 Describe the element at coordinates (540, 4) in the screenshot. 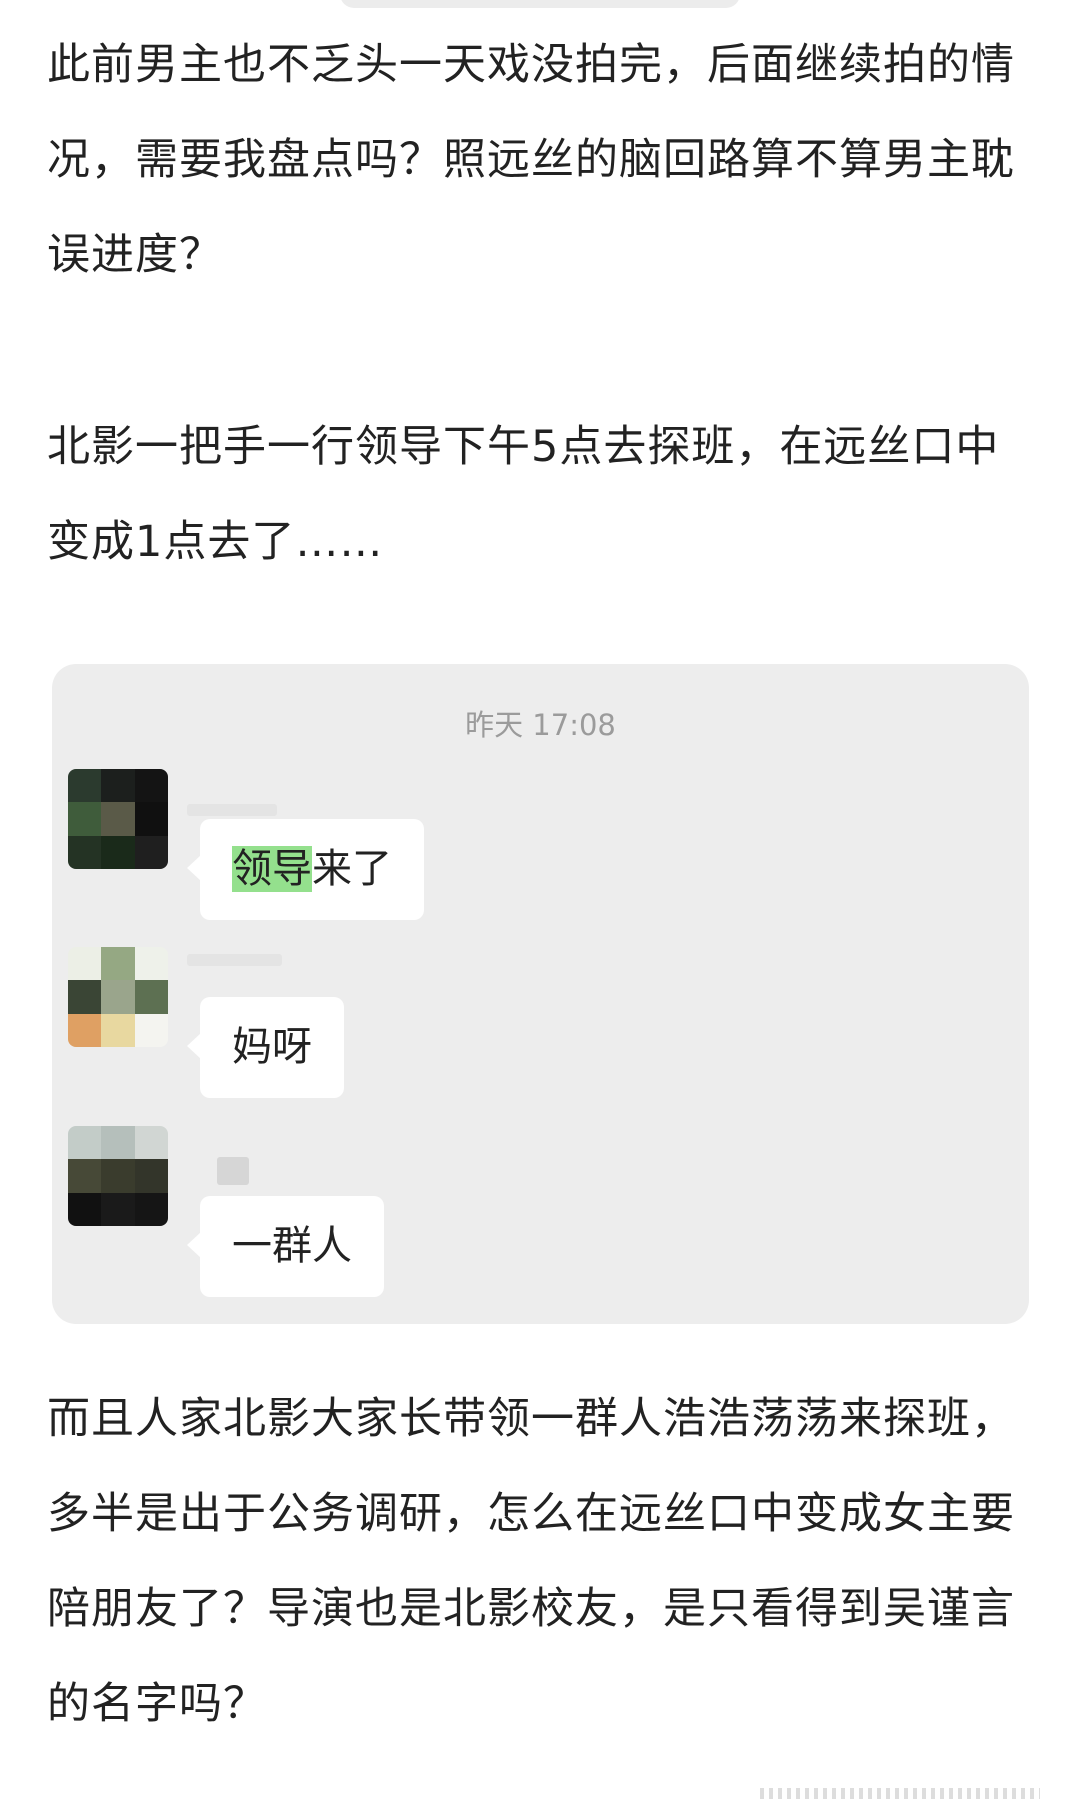

I see `top-scroll-edge` at that location.